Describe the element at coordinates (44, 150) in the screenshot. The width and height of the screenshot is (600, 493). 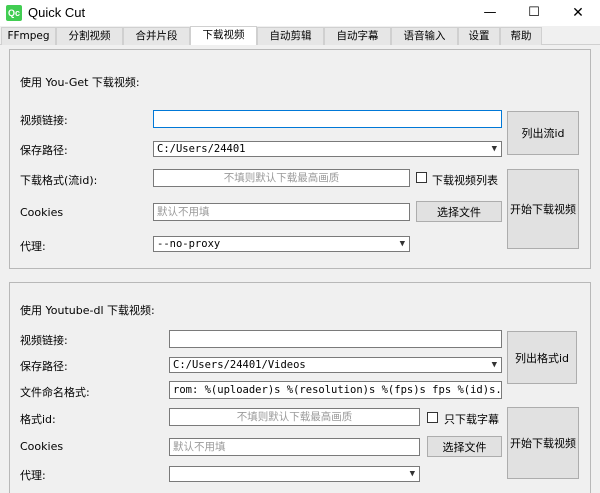
I see `youget-save-label: 保存路径:` at that location.